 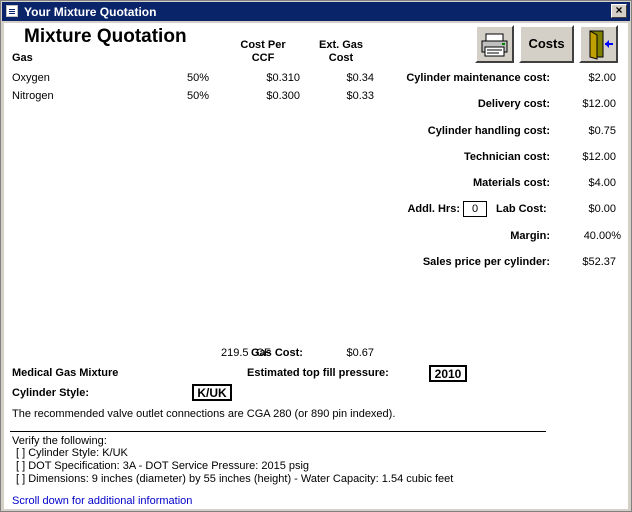 I want to click on exit-door-icon, so click(x=601, y=45).